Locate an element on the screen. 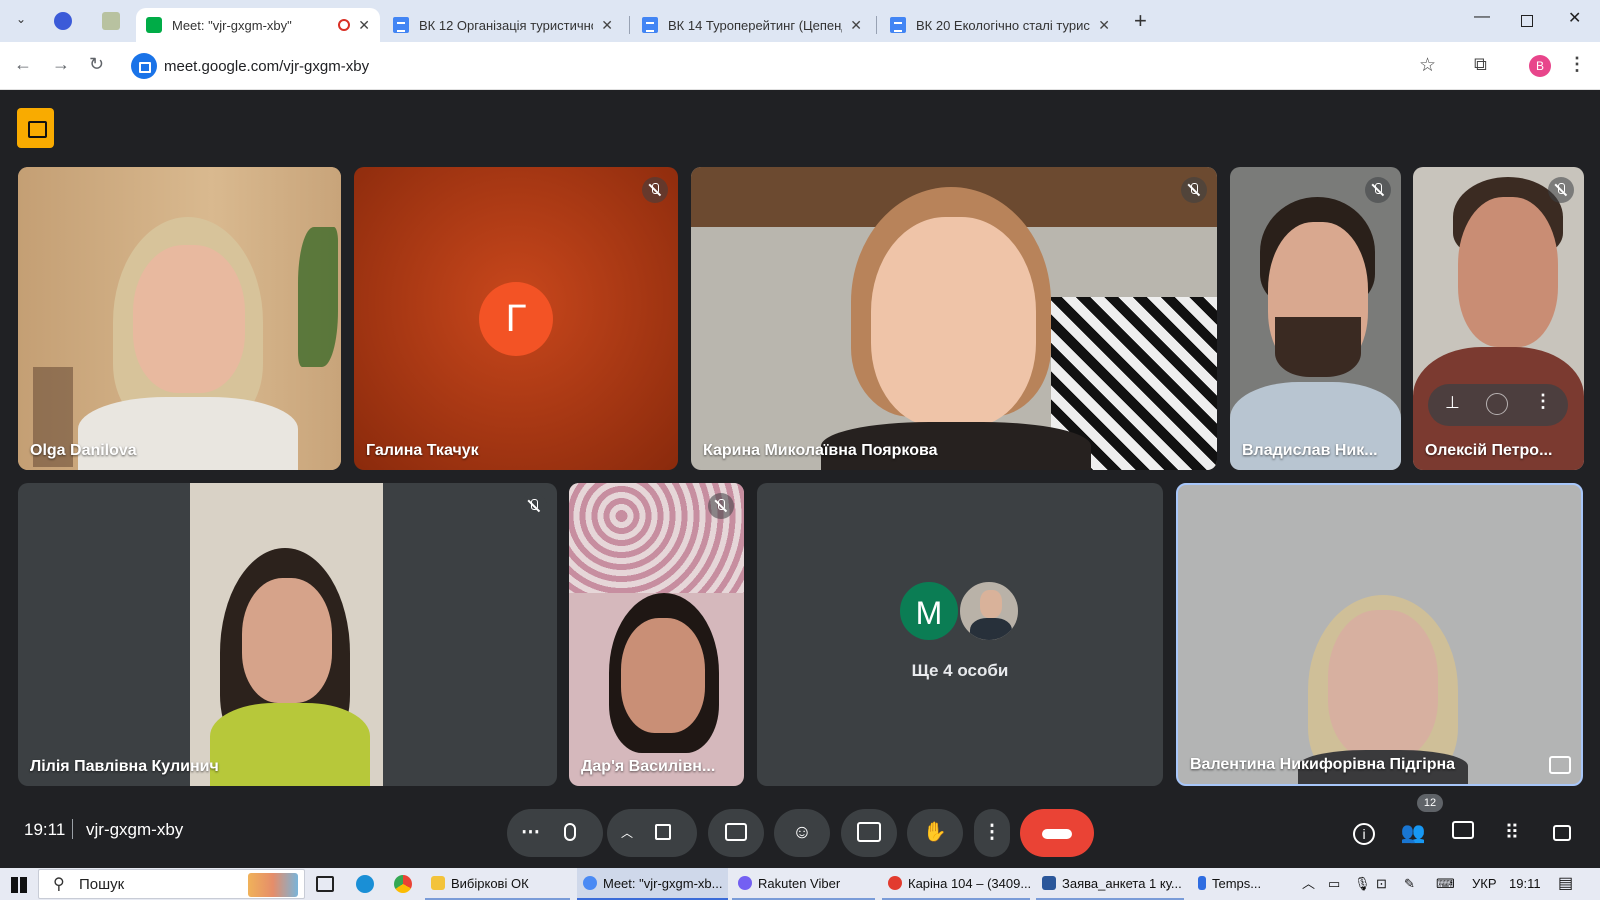 The height and width of the screenshot is (900, 1600). mic-icon is located at coordinates (570, 832).